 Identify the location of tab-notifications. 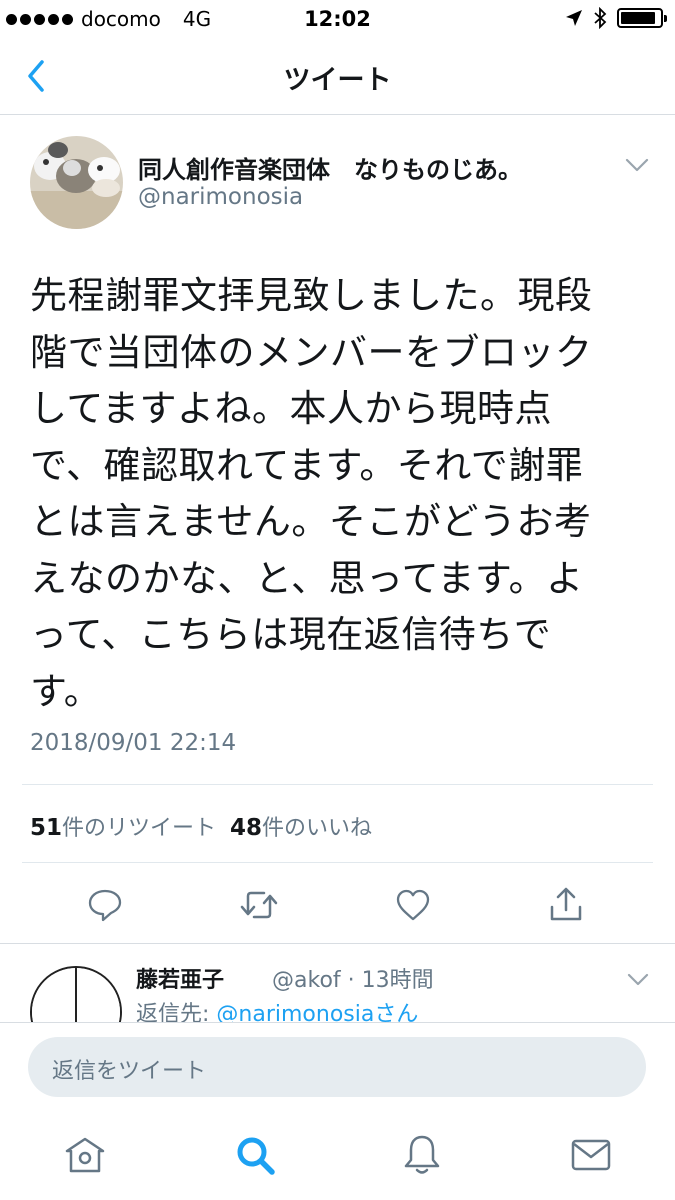
(422, 1155).